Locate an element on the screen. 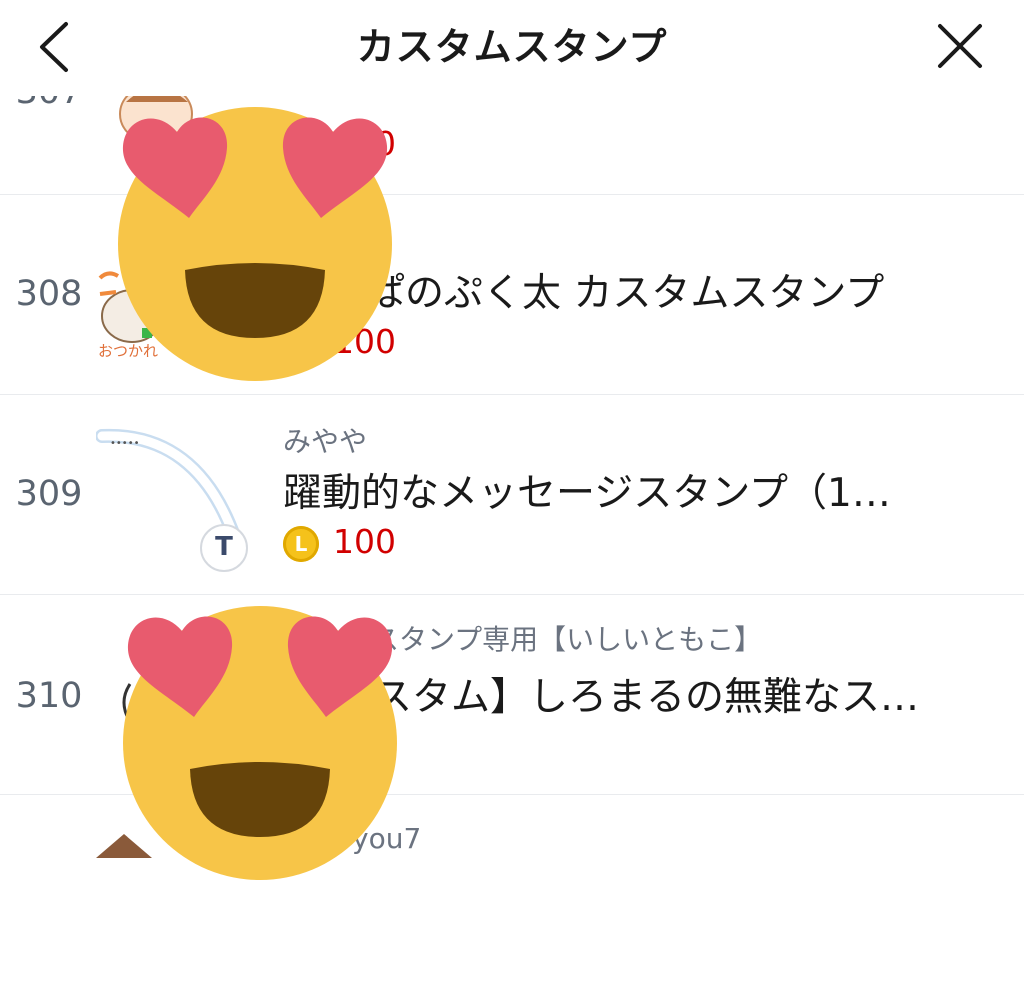 The height and width of the screenshot is (994, 1024). rank-number: 310 is located at coordinates (49, 696).